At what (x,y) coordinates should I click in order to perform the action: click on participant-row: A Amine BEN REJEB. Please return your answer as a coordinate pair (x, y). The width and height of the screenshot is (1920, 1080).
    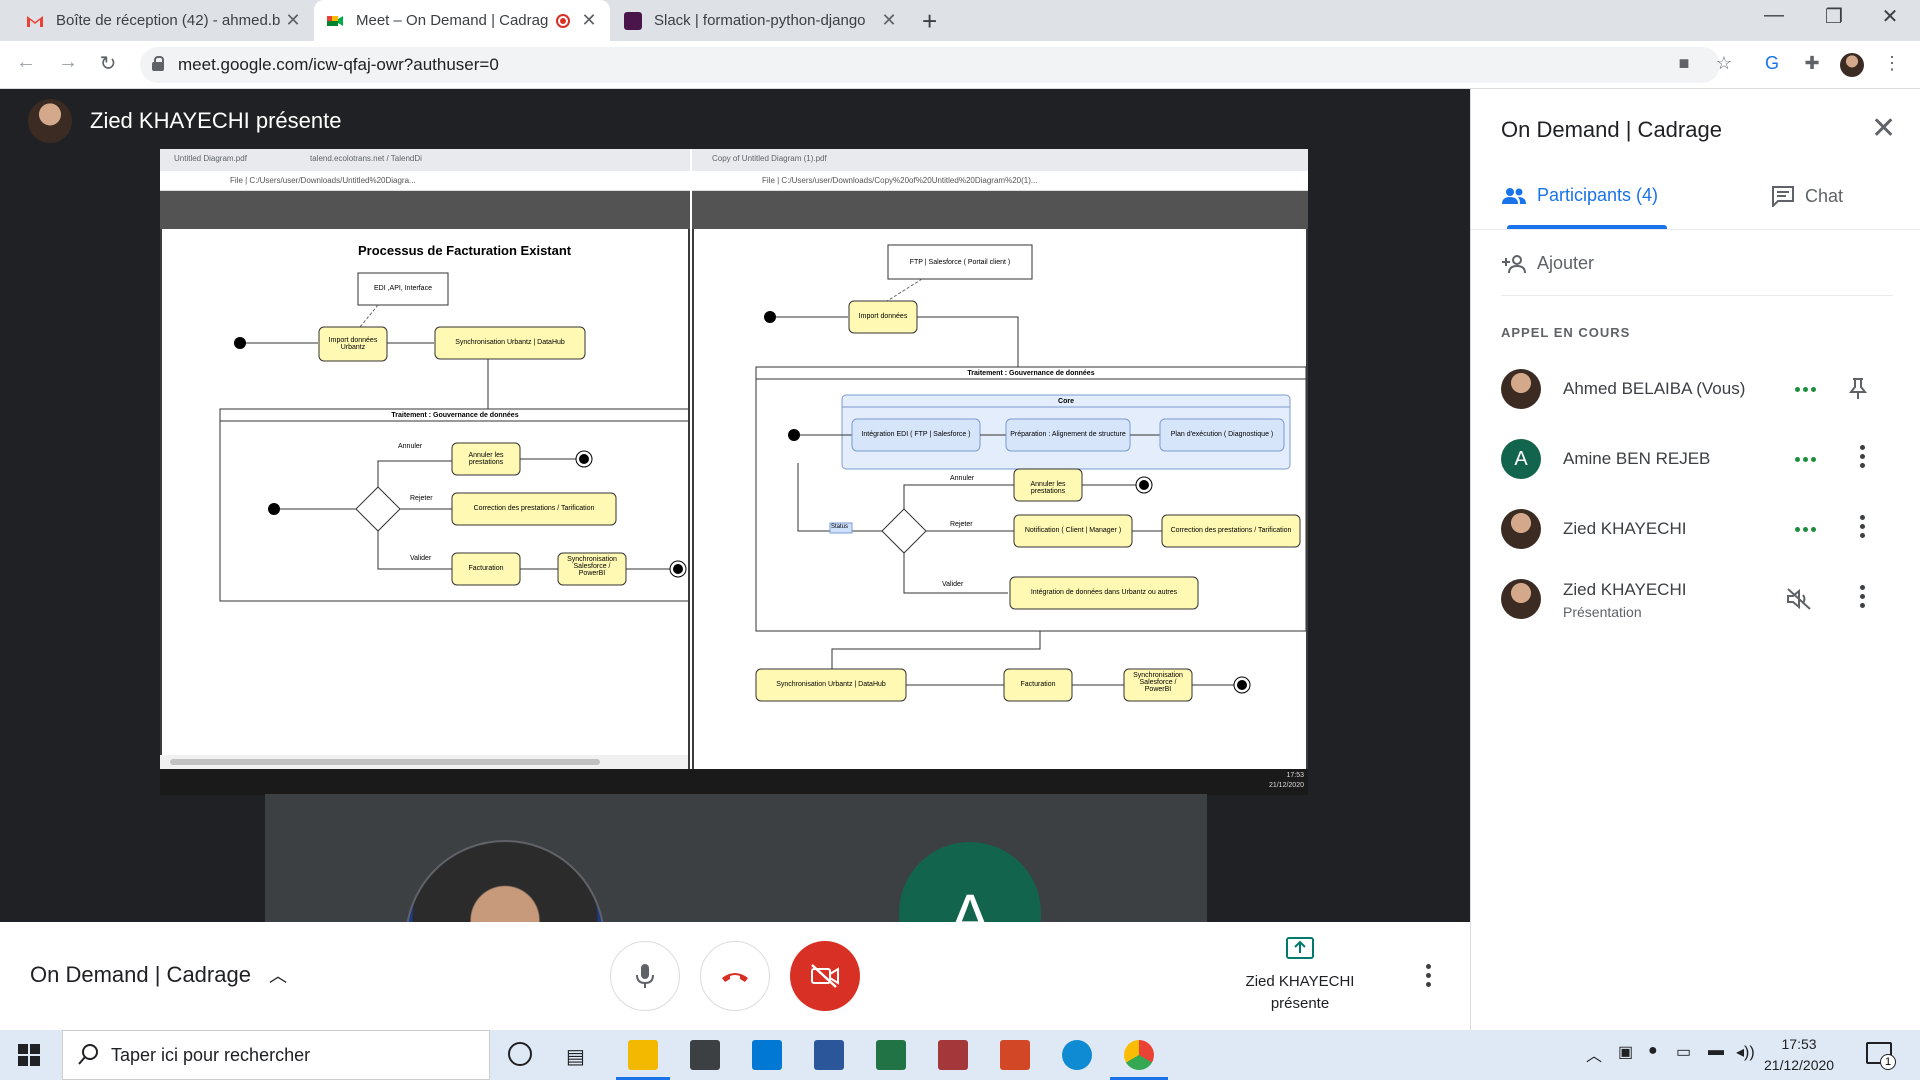
    Looking at the image, I should click on (1701, 459).